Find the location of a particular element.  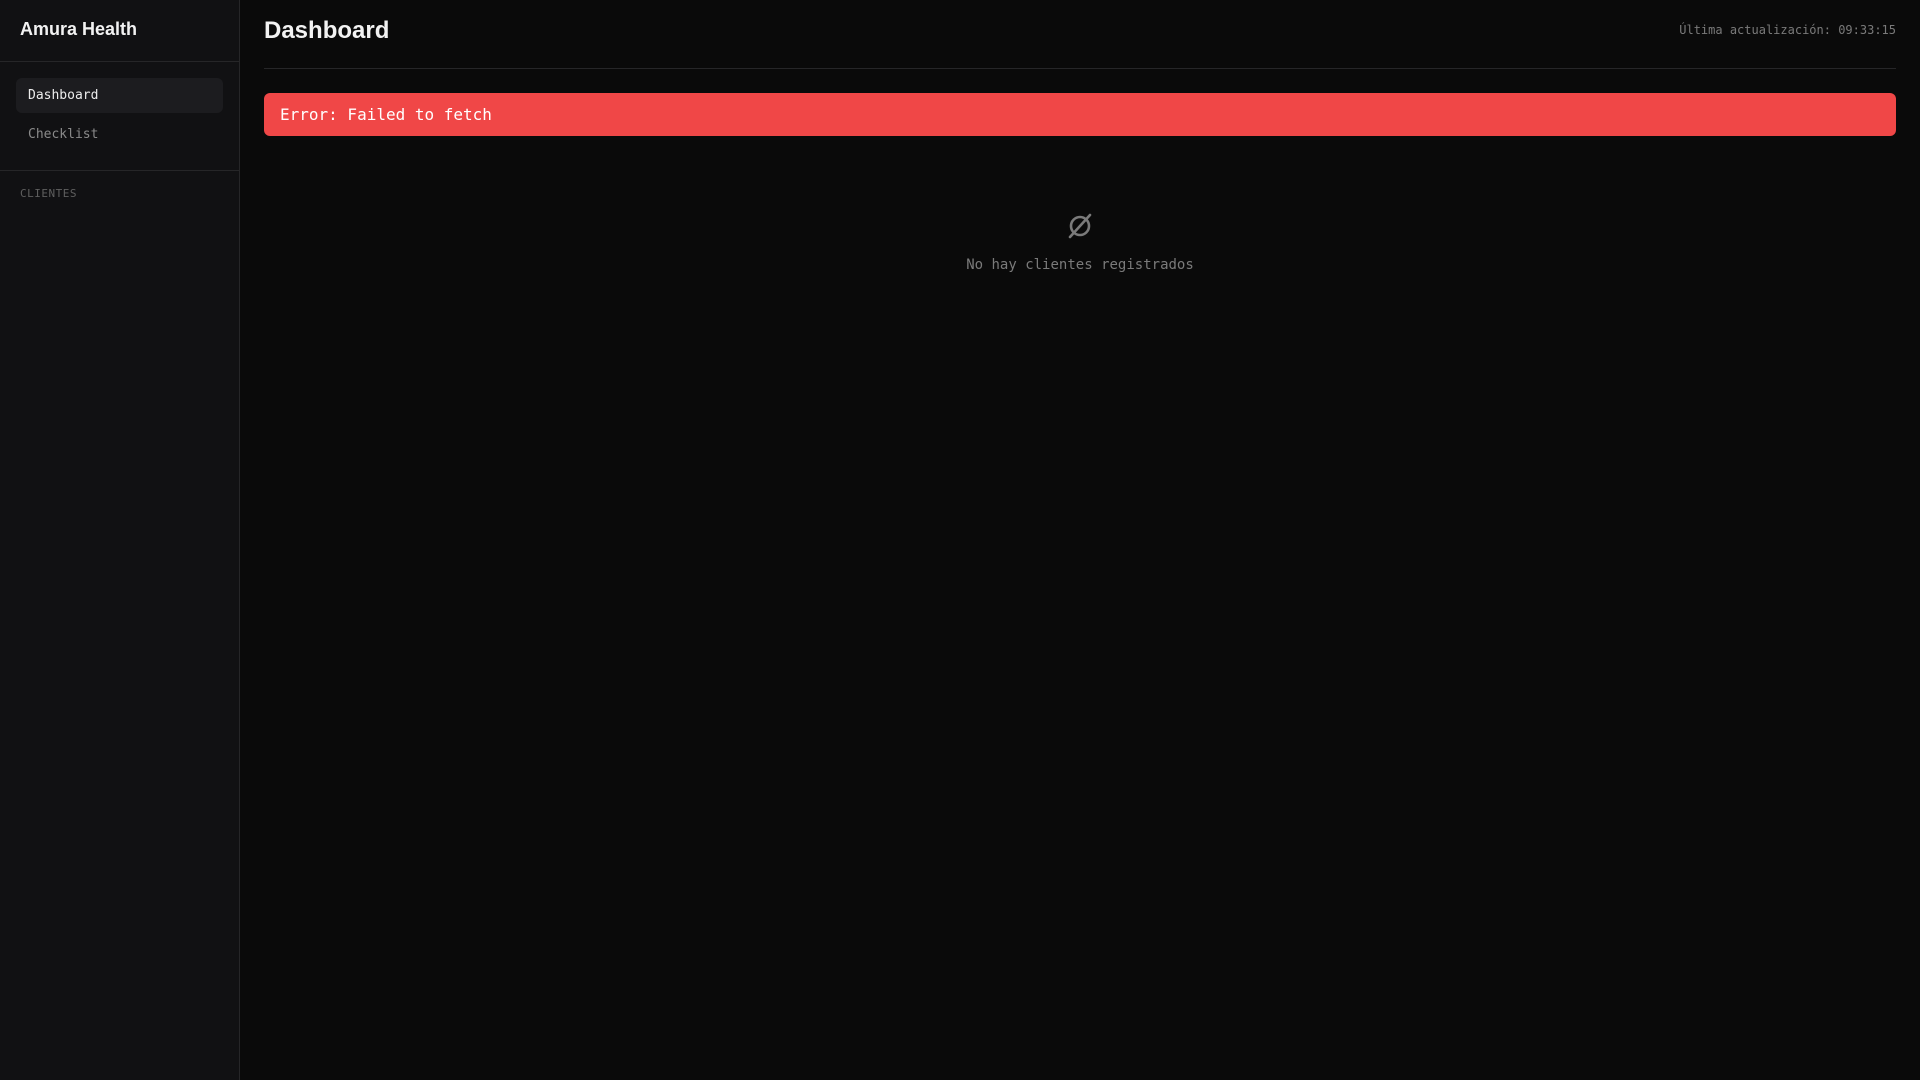

sidebar-nav: Dashboard Checklist is located at coordinates (119, 116).